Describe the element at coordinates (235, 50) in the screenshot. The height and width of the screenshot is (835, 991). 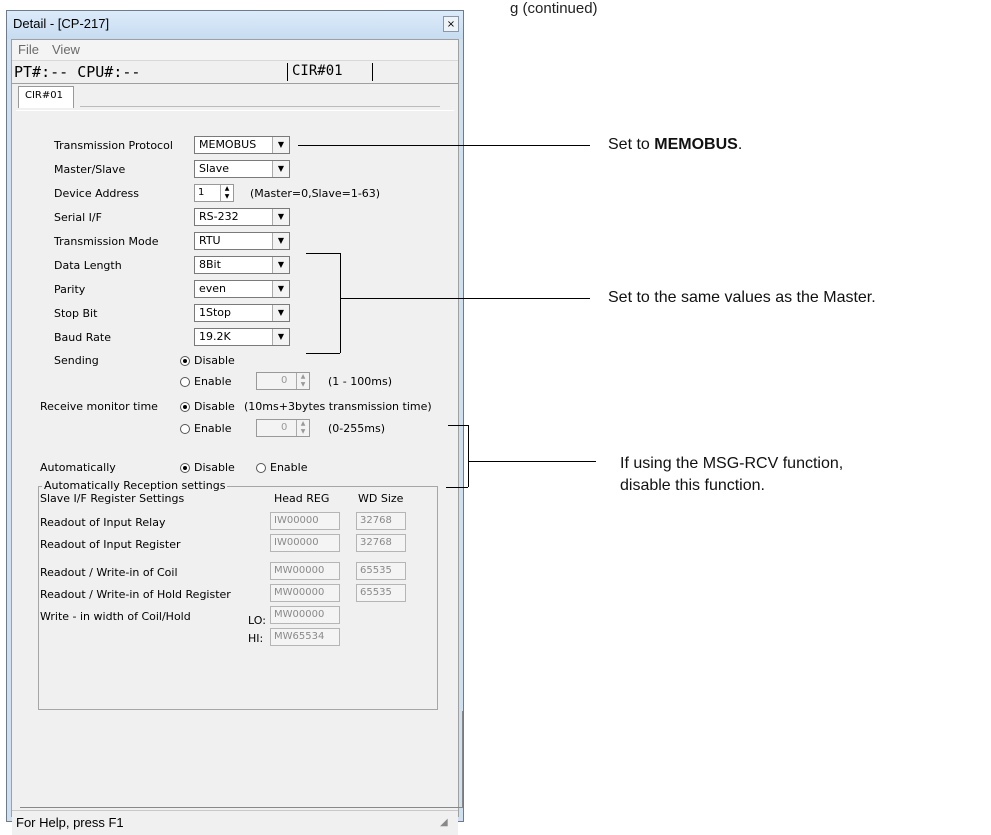
I see `menu-bar: File View` at that location.